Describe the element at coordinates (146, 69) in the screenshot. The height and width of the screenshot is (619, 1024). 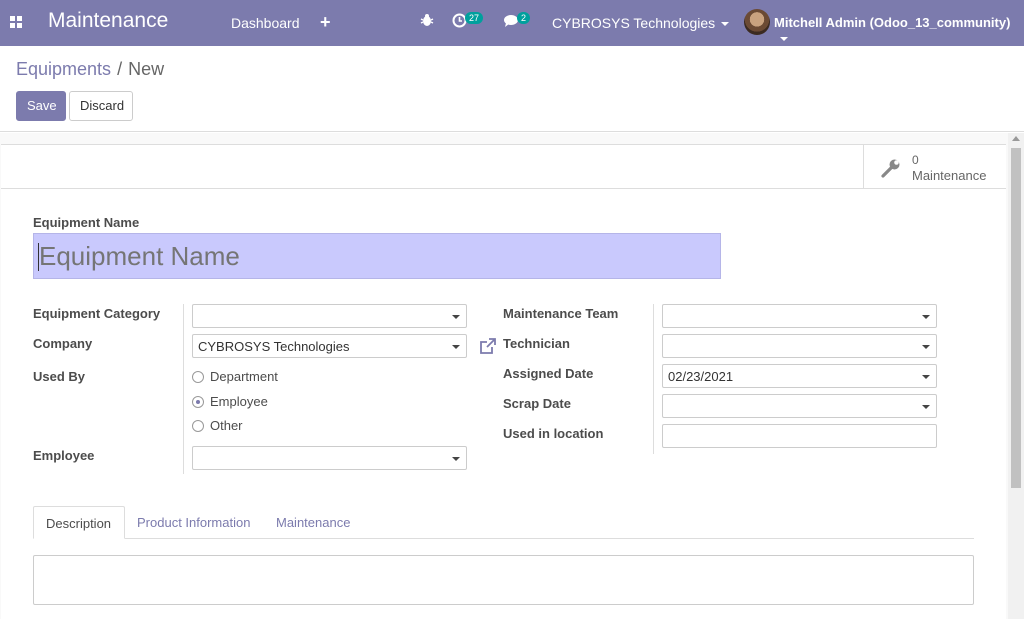
I see `breadcrumb-current: New` at that location.